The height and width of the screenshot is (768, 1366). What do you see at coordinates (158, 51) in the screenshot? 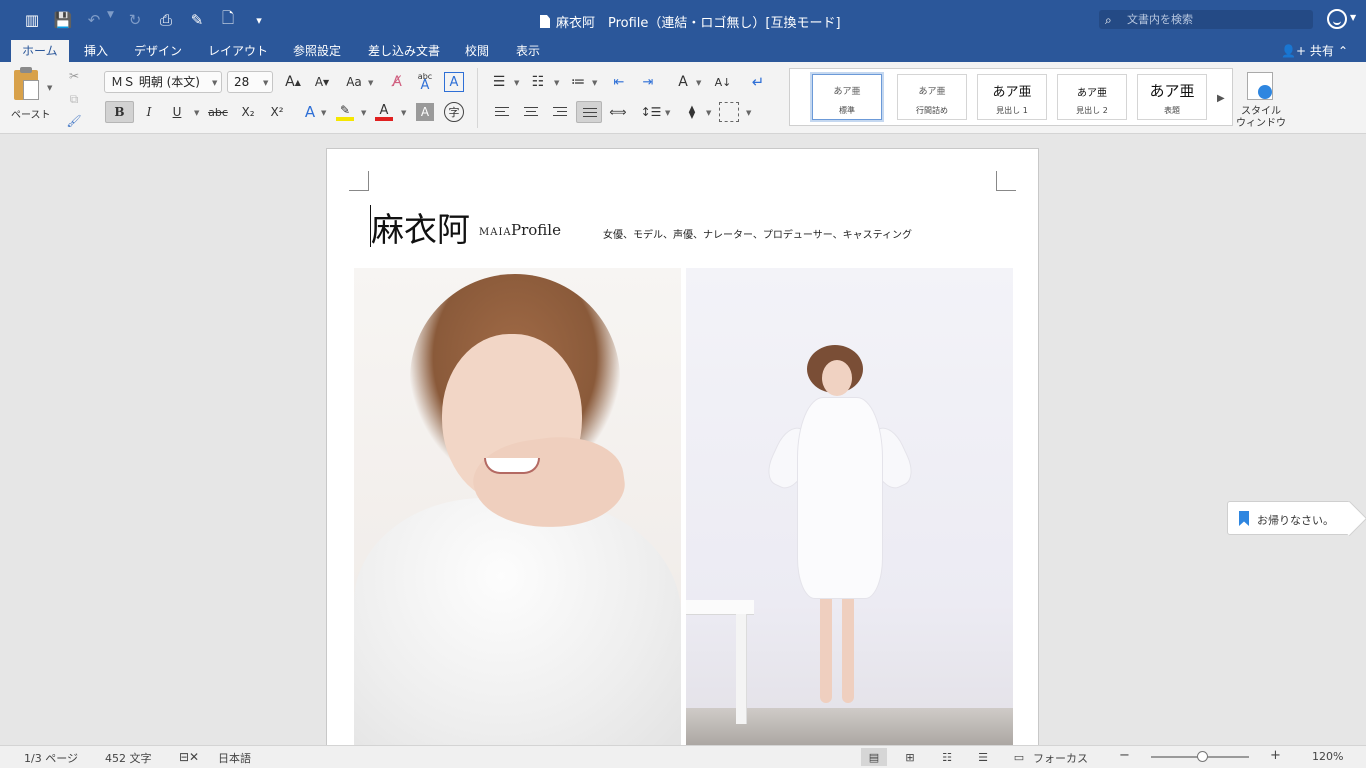
I see `tab-design: デザイン` at bounding box center [158, 51].